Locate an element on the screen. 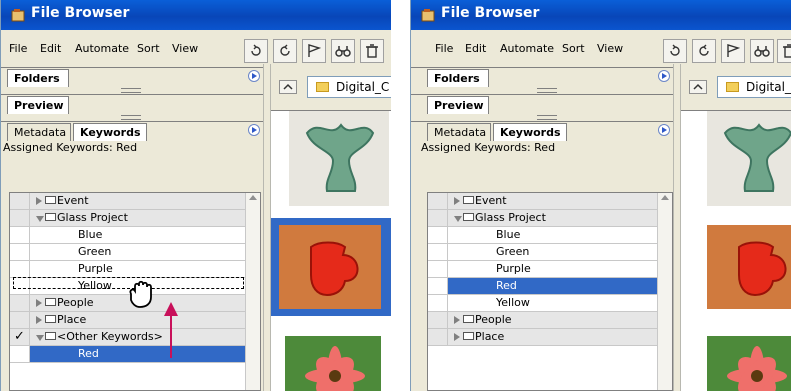 This screenshot has width=791, height=391. keyword-row: Yellow is located at coordinates (546, 303).